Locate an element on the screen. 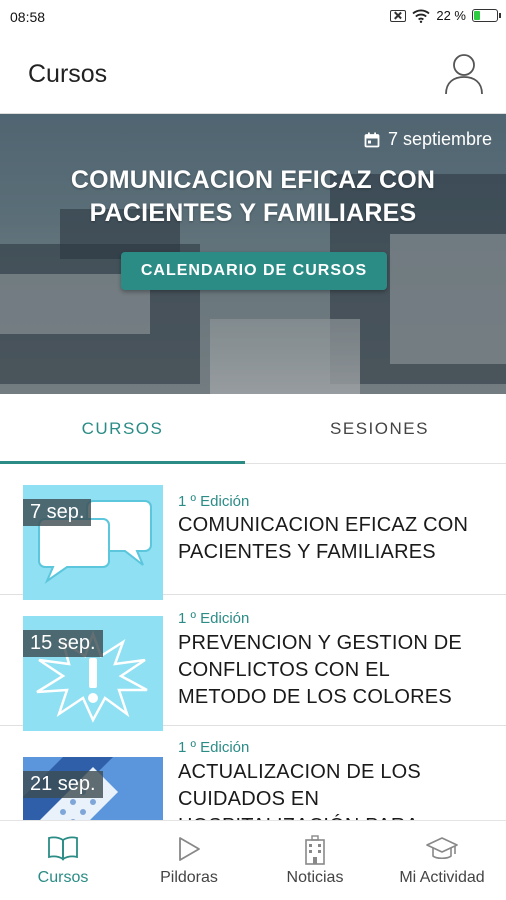  course-date-badge: 21 sep. is located at coordinates (63, 784).